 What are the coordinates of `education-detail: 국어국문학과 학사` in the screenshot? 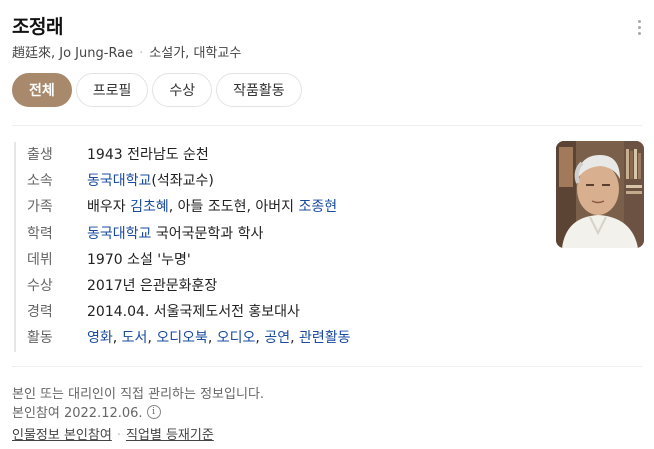 It's located at (207, 233).